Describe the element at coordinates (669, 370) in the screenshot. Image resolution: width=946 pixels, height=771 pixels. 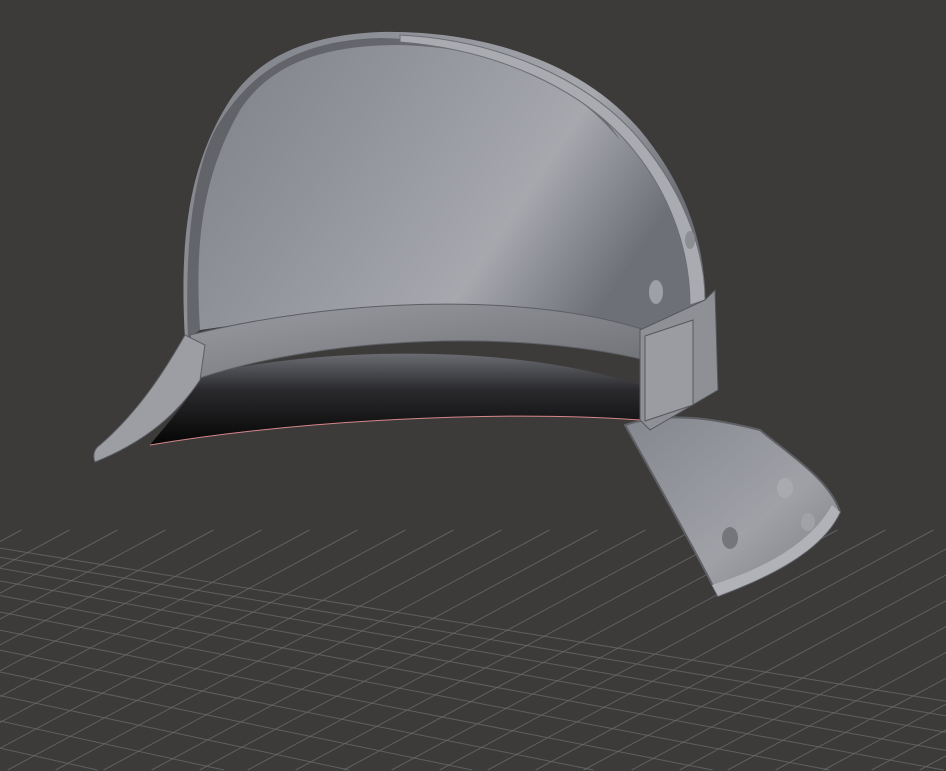
I see `helmet-buckle` at that location.